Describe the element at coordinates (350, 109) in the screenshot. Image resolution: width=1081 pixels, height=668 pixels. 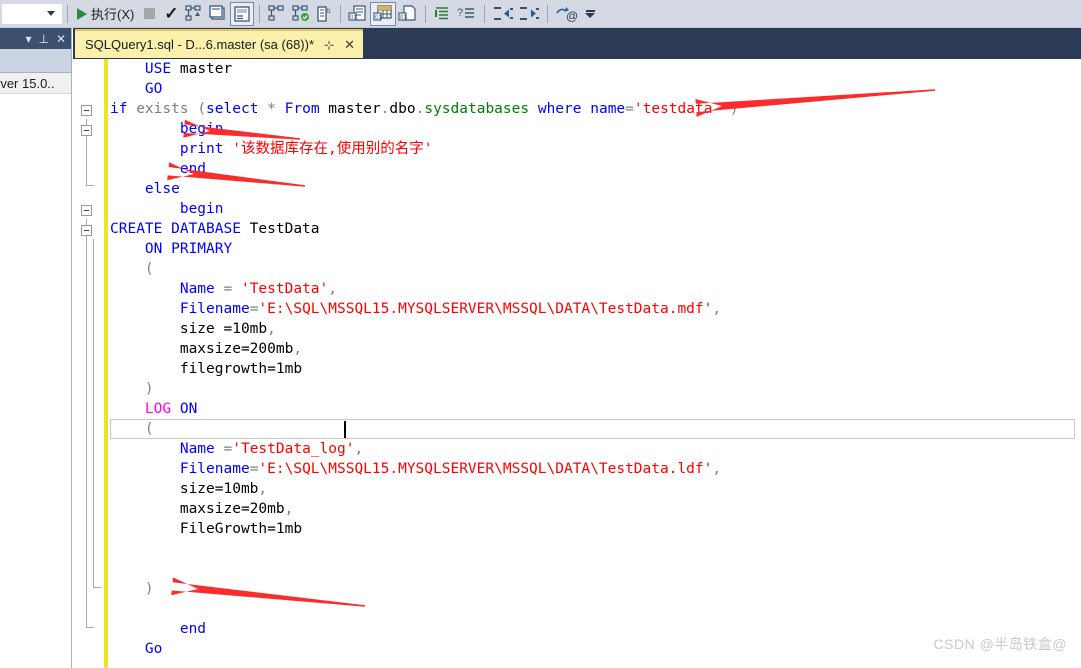
I see `code-token: master` at that location.